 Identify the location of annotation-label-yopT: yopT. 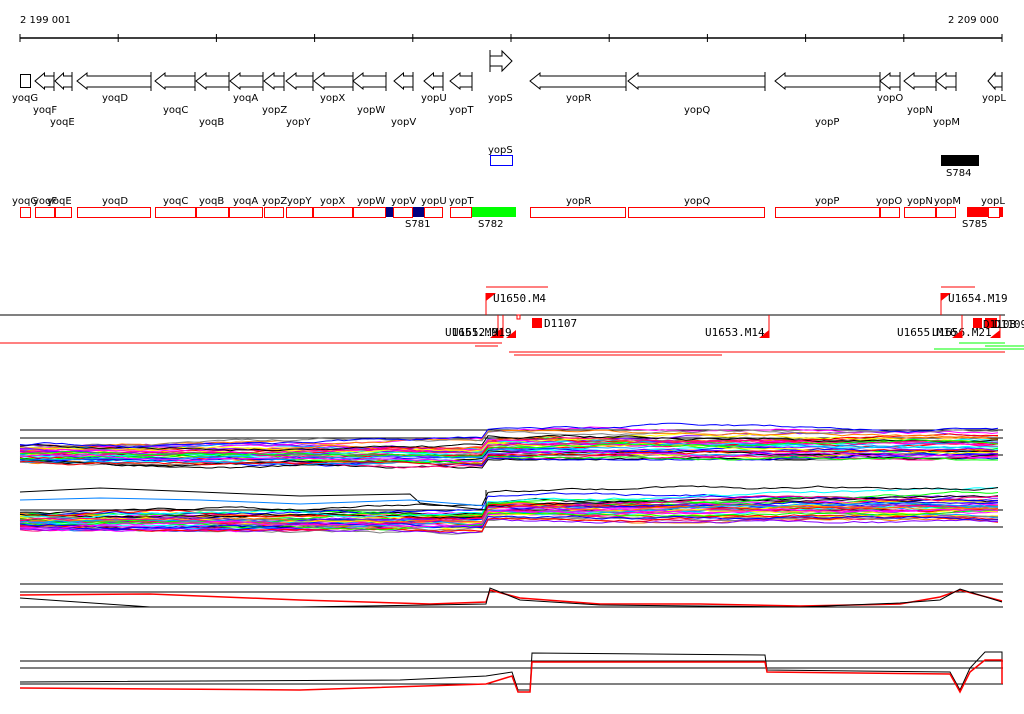
(461, 201).